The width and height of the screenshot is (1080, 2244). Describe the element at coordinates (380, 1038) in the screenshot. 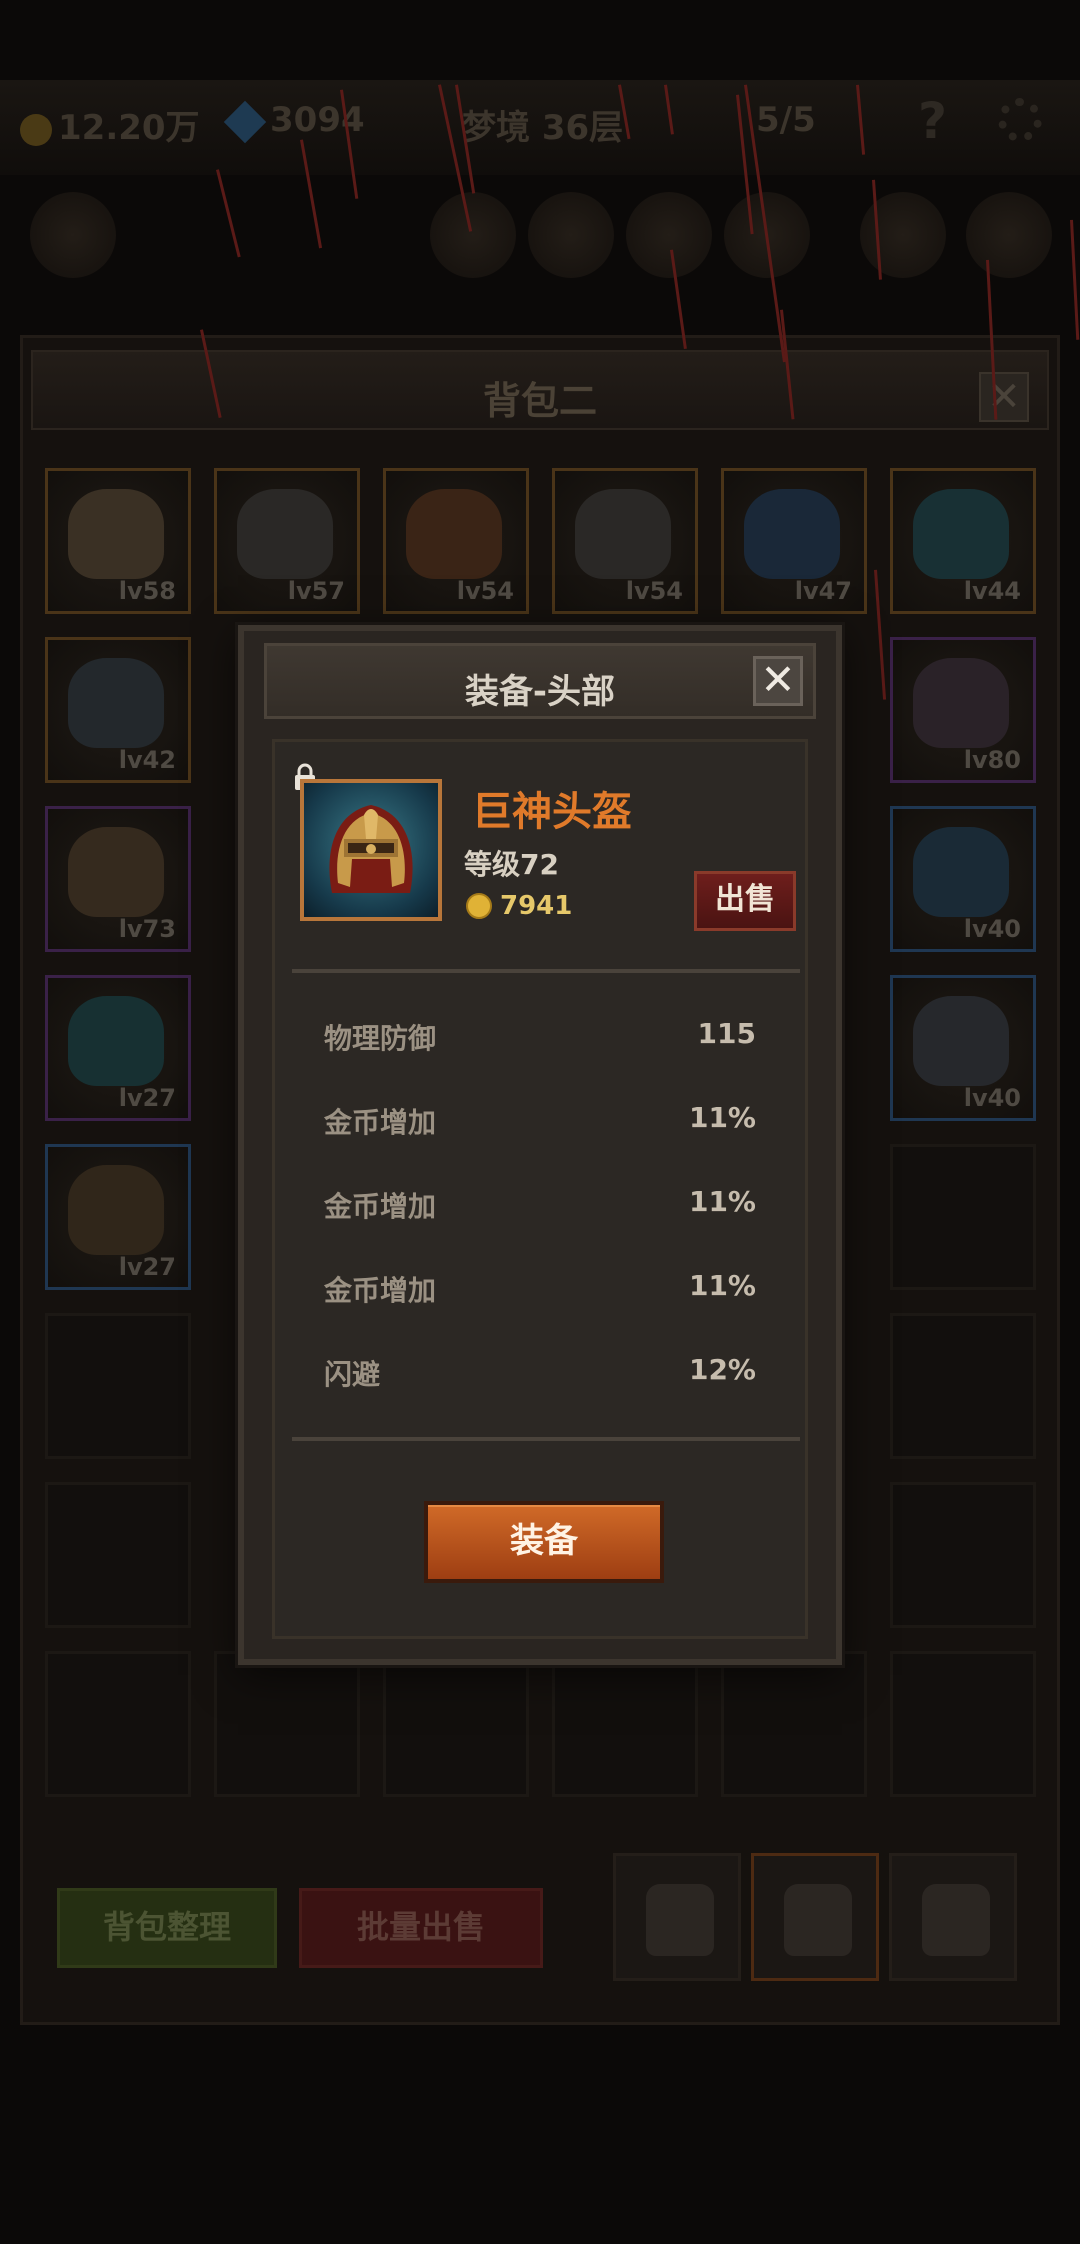

I see `stat-name: 物理防御` at that location.